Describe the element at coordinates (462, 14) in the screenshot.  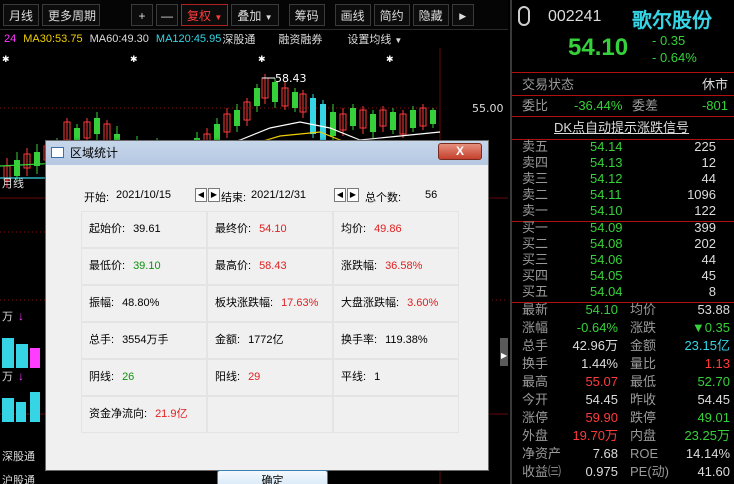
I see `expand-right-button: ▶` at that location.